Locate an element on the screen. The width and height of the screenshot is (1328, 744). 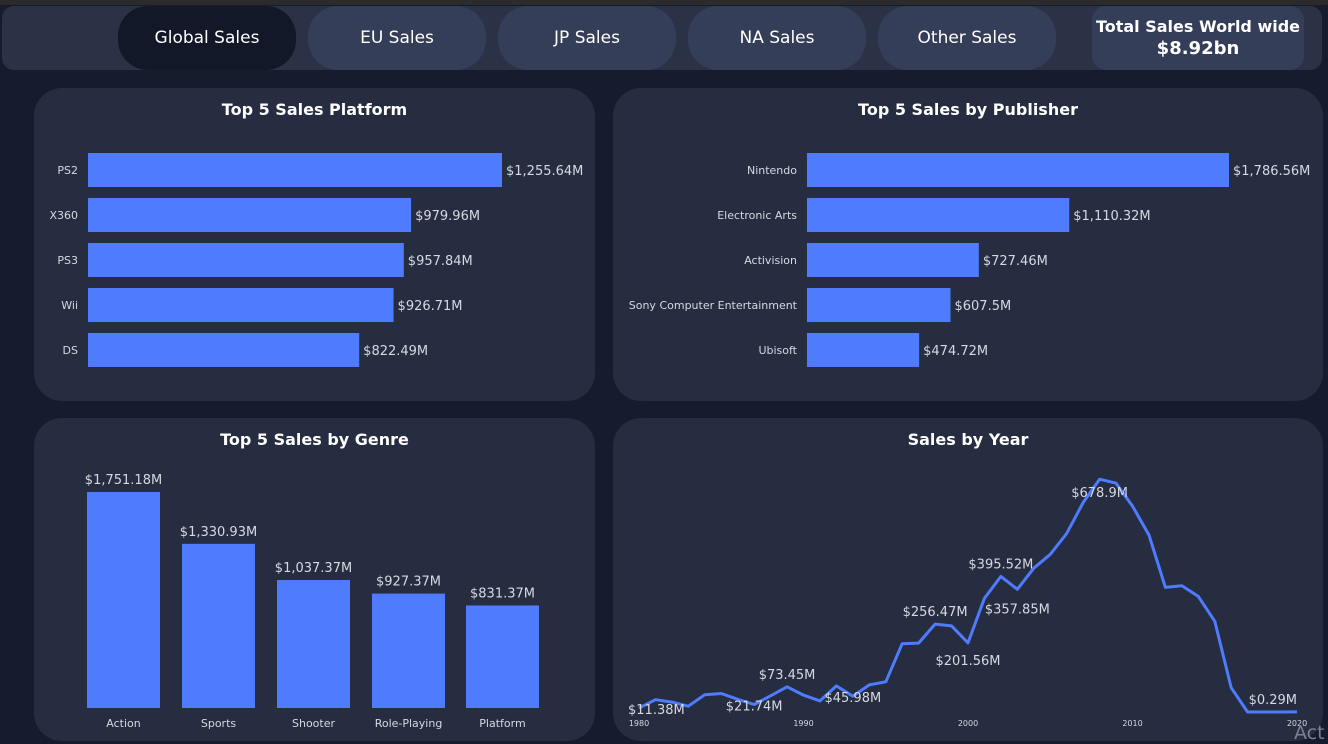
tab-na-sales: NA Sales is located at coordinates (777, 38).